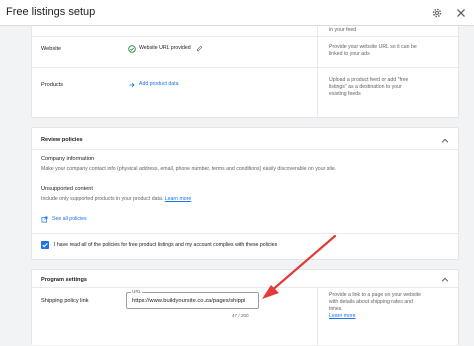  Describe the element at coordinates (44, 219) in the screenshot. I see `open-in-new-icon` at that location.